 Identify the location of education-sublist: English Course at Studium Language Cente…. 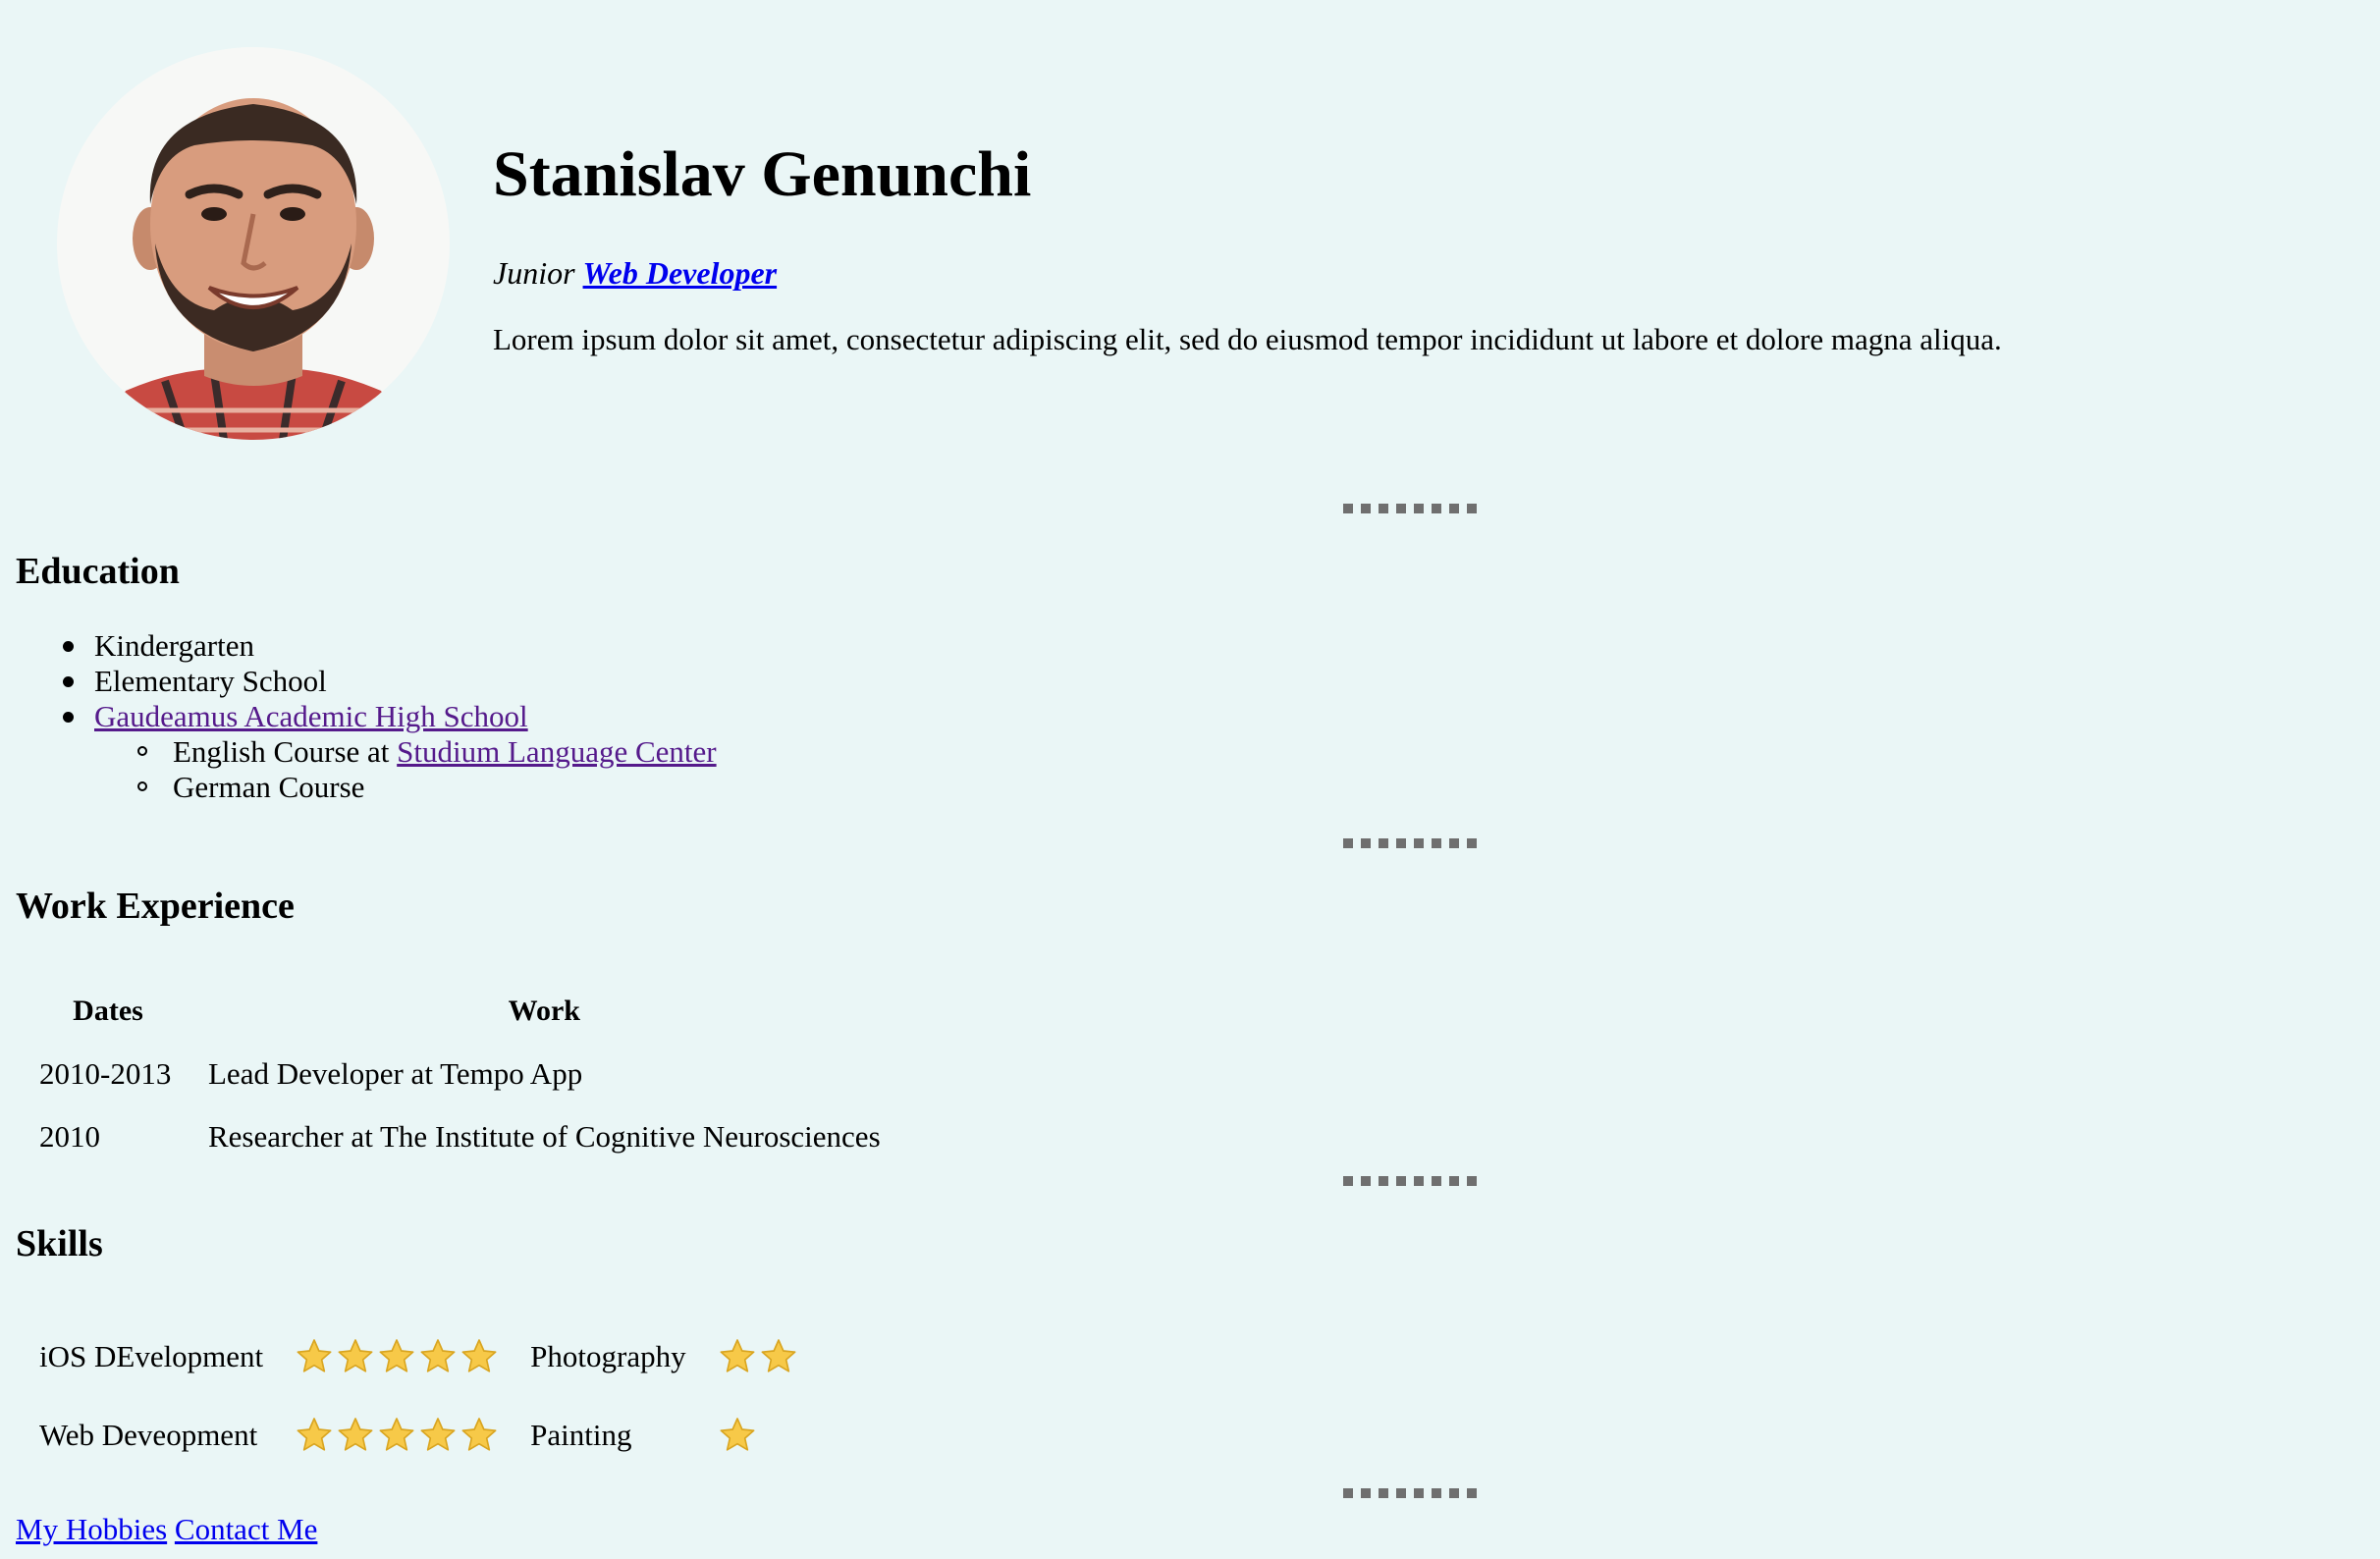
(405, 770).